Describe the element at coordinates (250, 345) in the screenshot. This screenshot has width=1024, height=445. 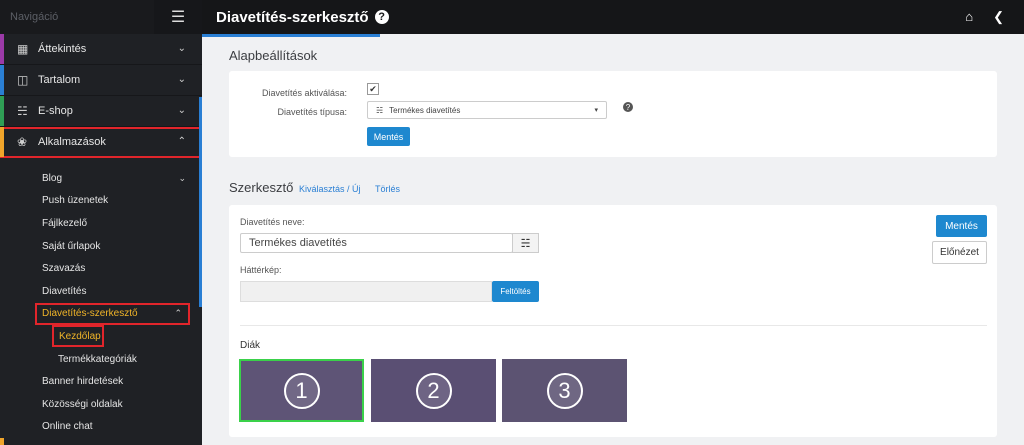
I see `slides-label: Diák` at that location.